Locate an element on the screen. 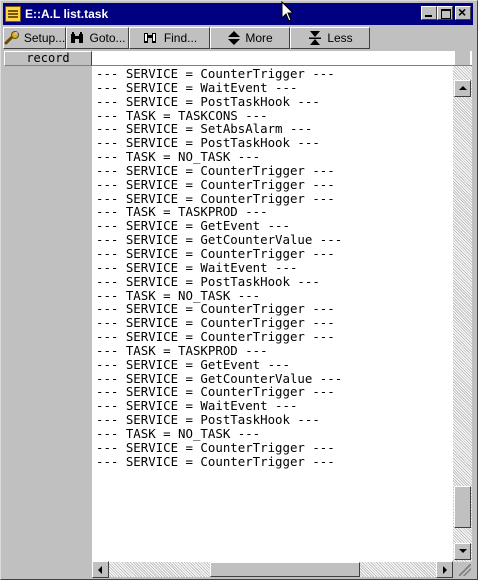 Image resolution: width=478 pixels, height=580 pixels. app-list-icon is located at coordinates (13, 14).